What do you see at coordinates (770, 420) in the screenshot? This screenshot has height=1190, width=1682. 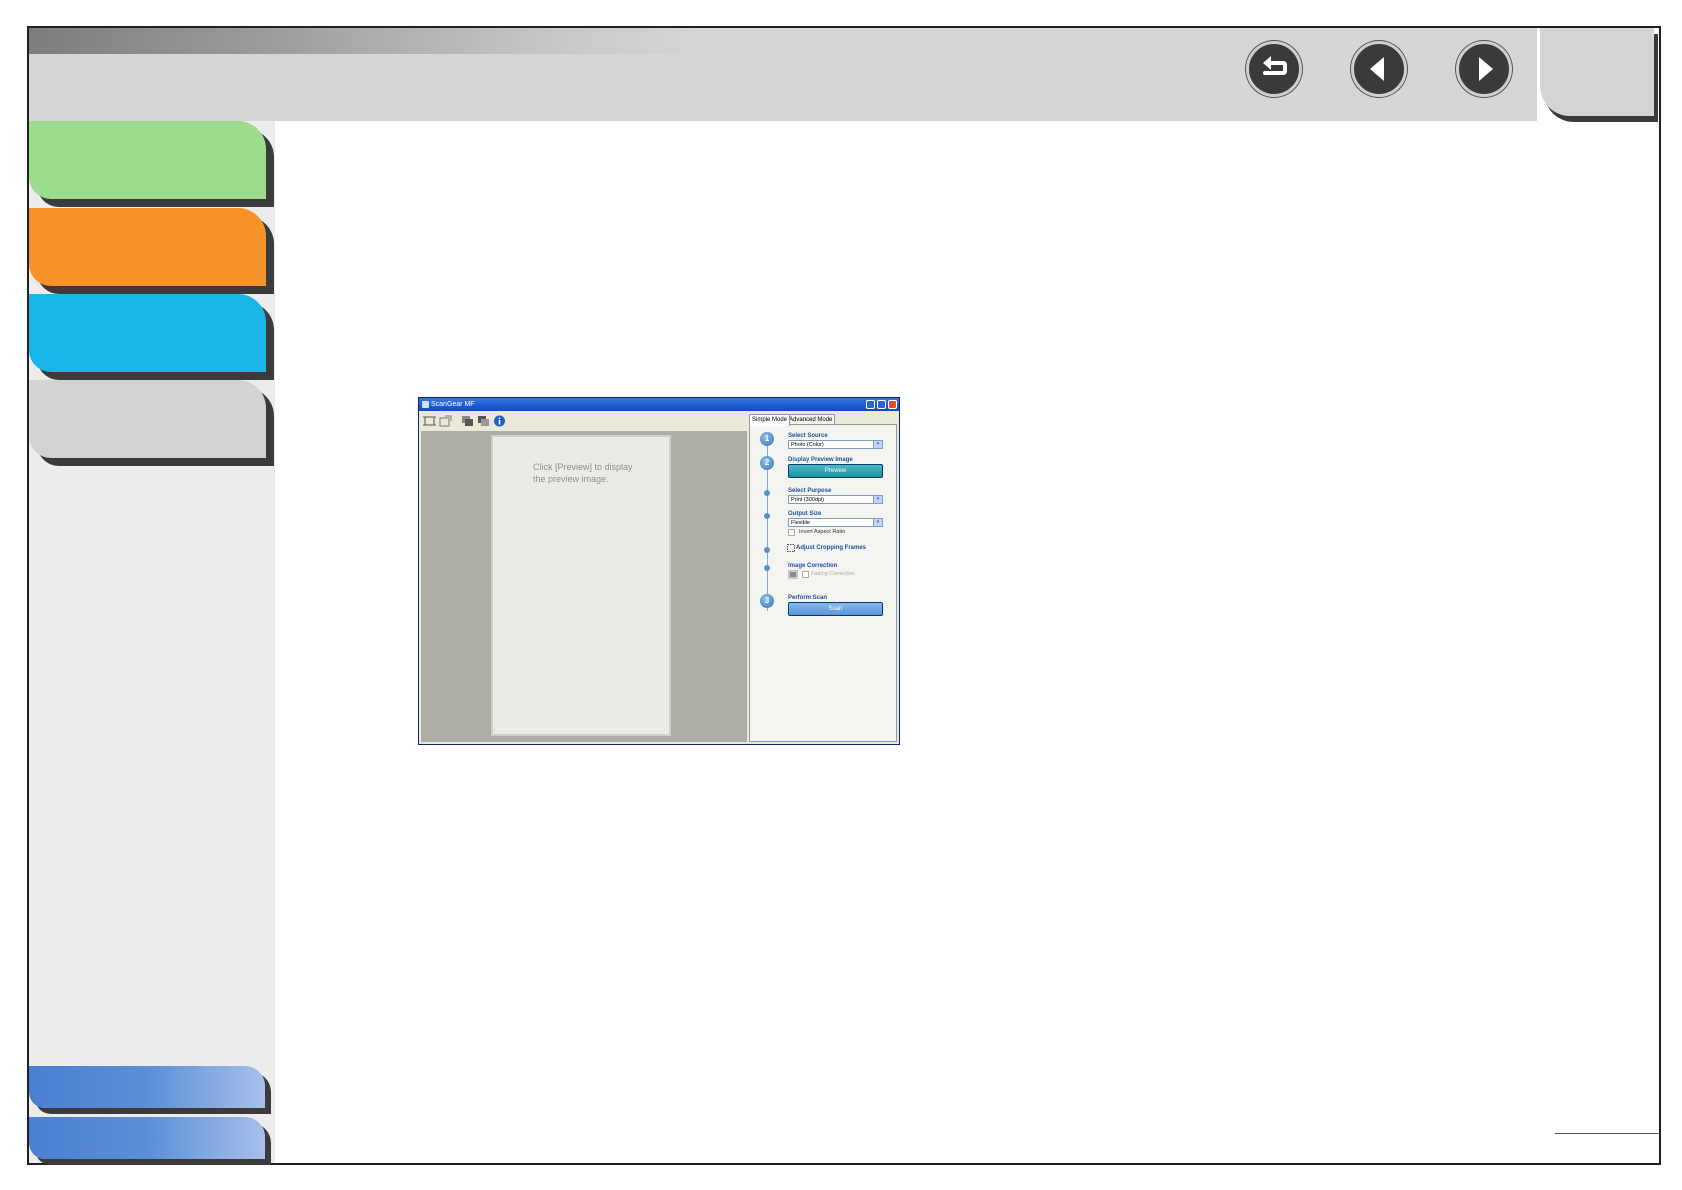 I see `tab-simple-mode: Simple Mode` at bounding box center [770, 420].